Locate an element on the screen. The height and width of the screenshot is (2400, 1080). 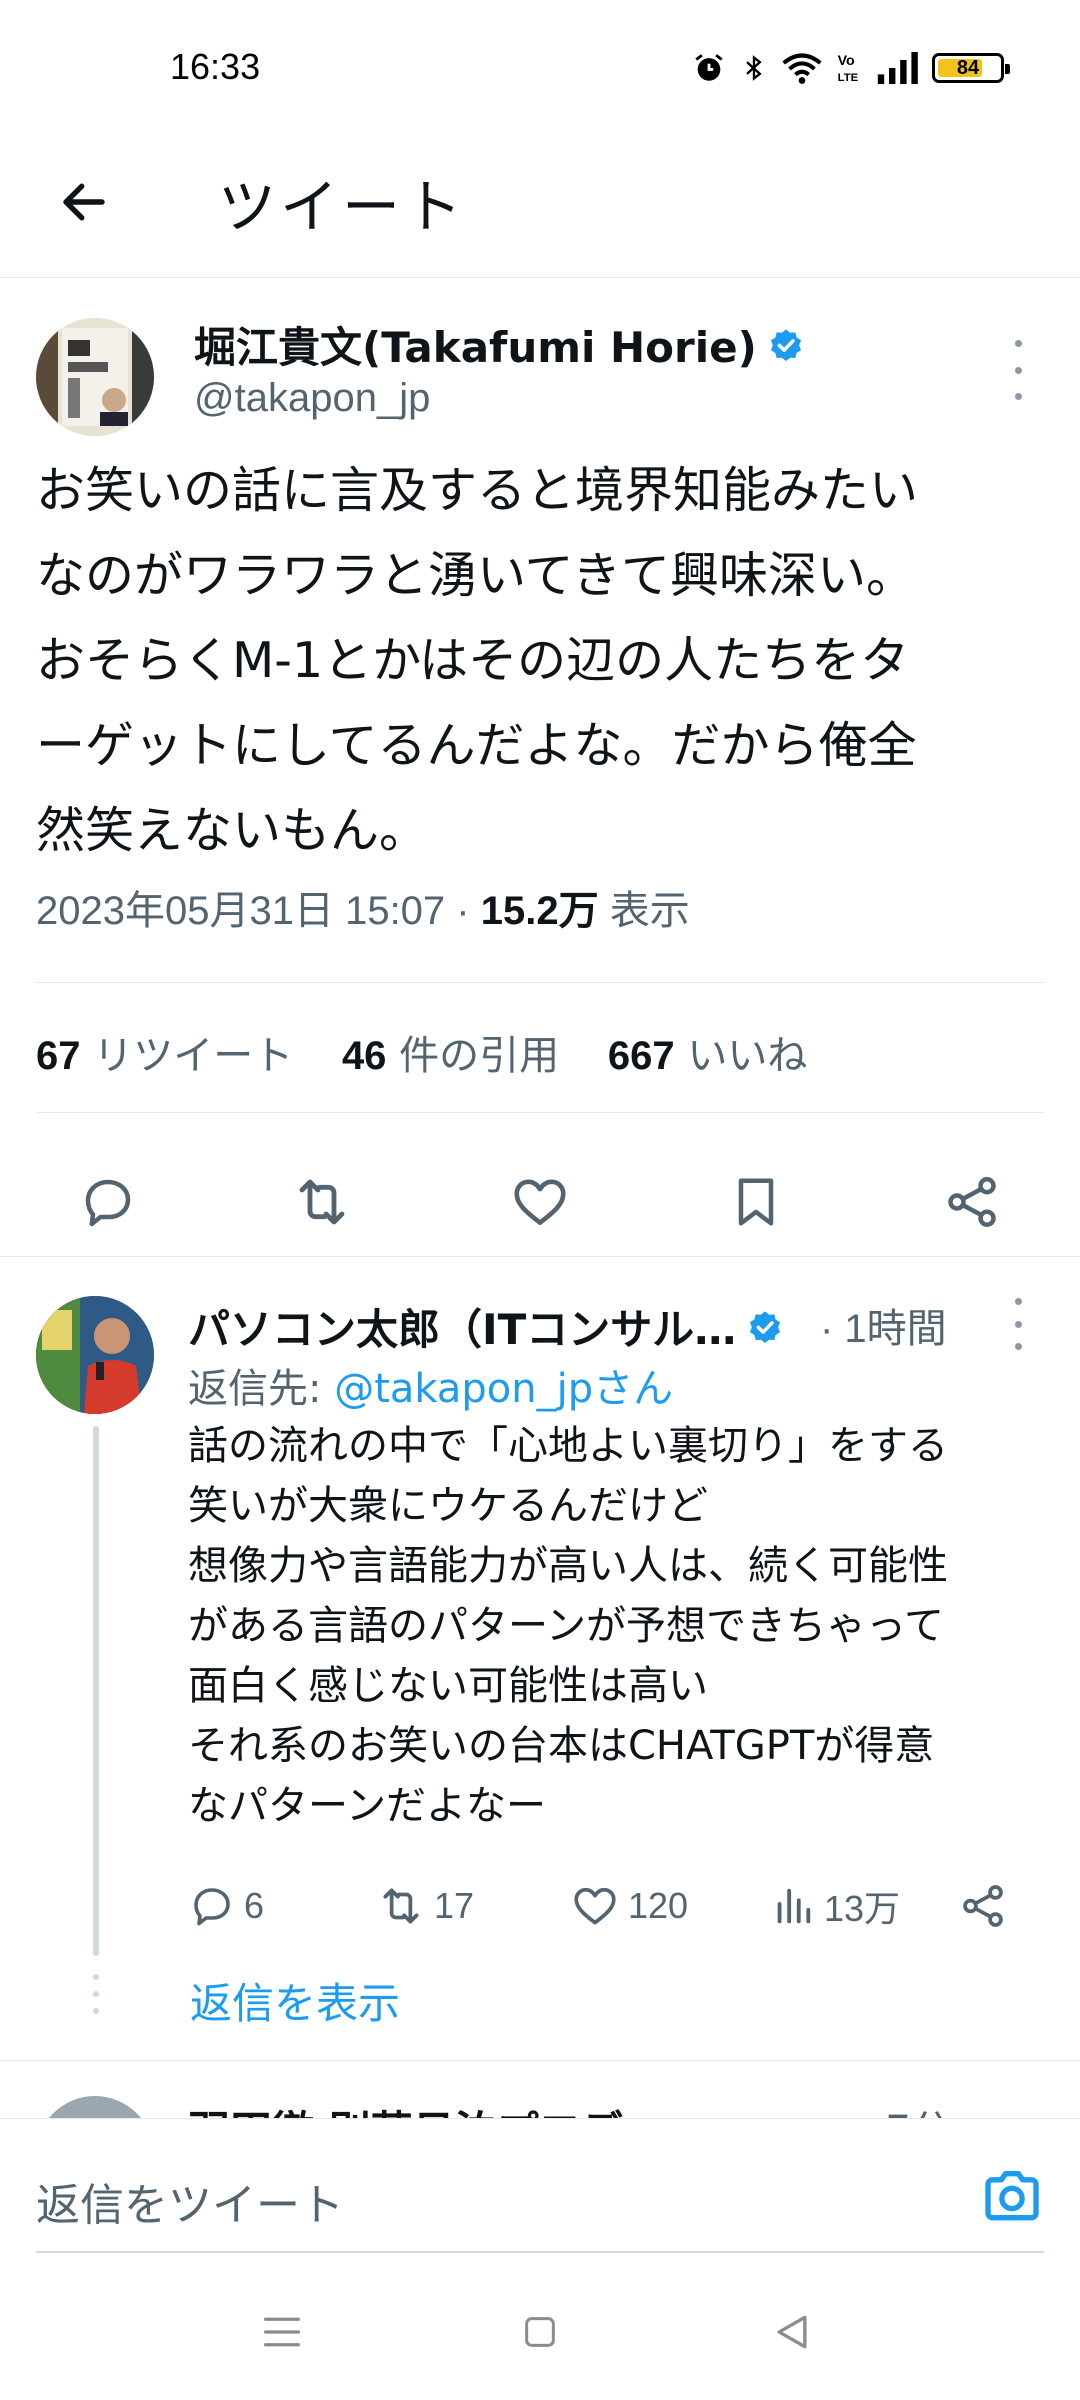
reply-button is located at coordinates (108, 1202).